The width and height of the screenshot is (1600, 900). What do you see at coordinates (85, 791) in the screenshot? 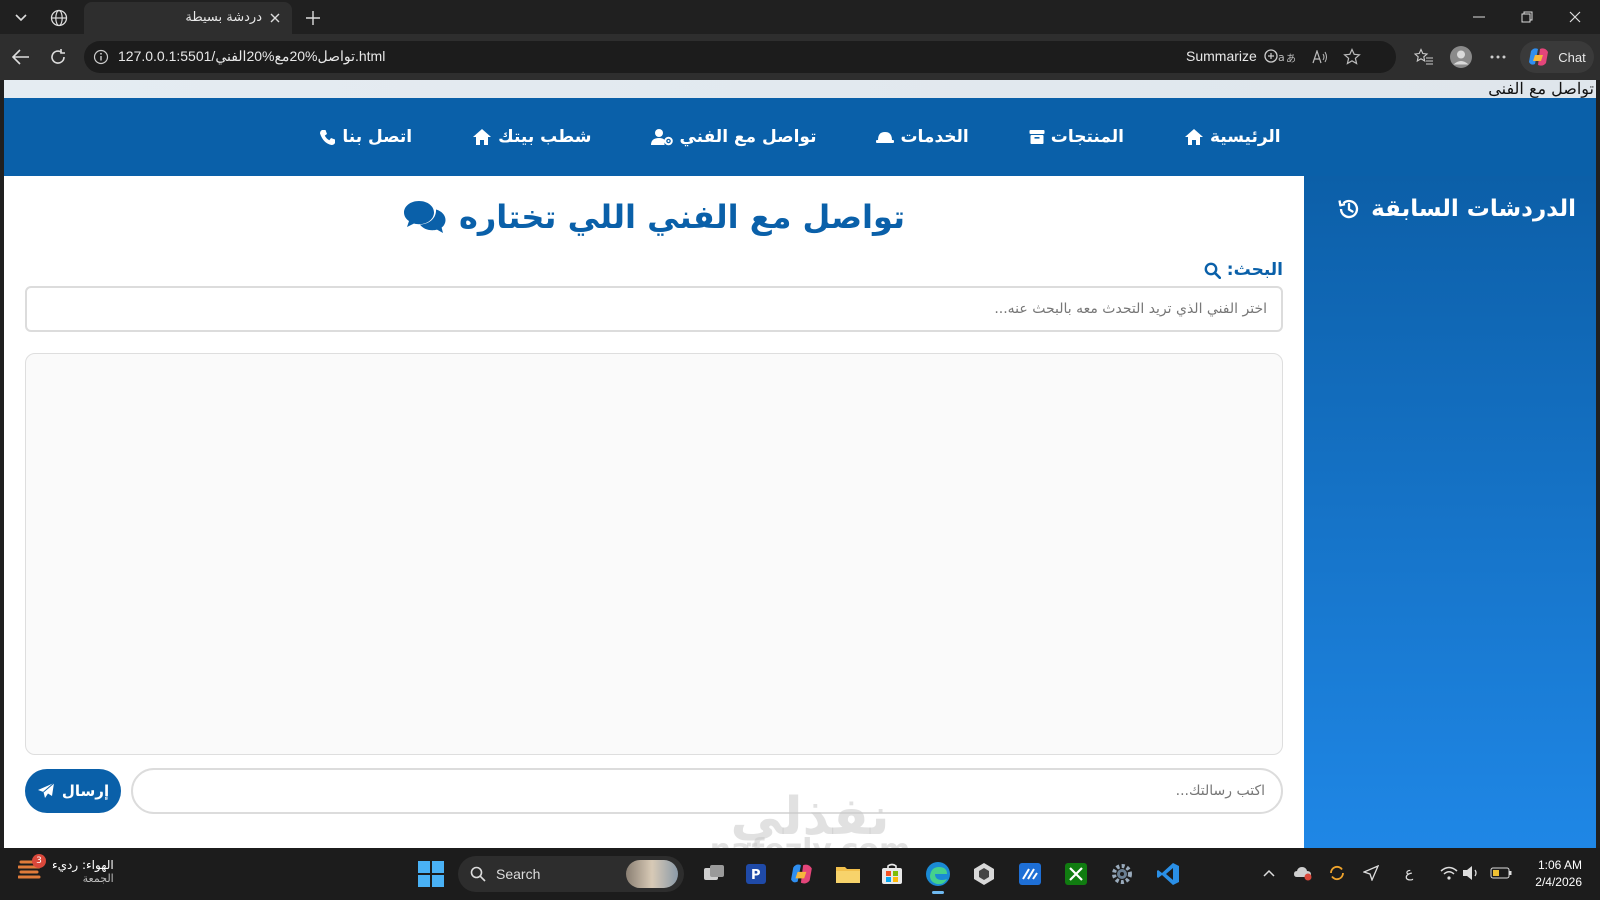
I see `send-label: إرسال` at bounding box center [85, 791].